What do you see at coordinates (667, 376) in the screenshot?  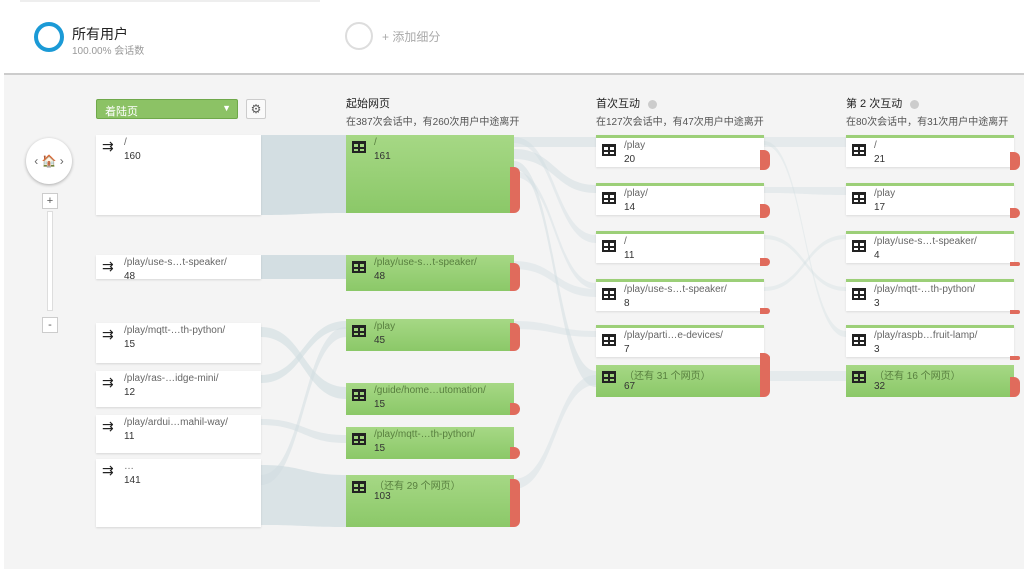 I see `node-label: （还有 31 个网页）` at bounding box center [667, 376].